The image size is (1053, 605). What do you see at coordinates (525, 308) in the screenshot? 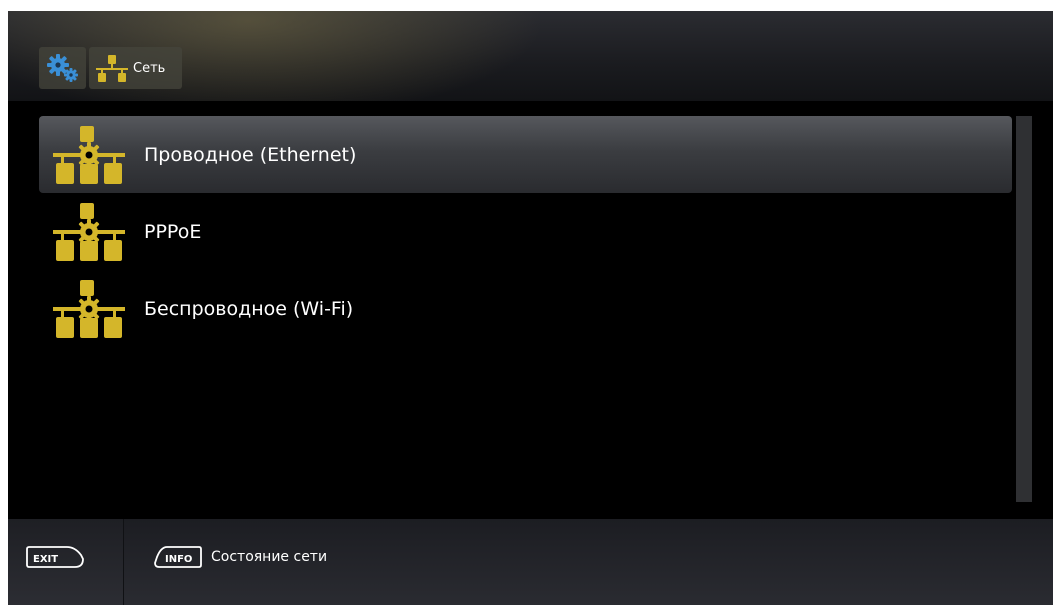
I see `menu-item-wifi: Беспроводное (Wi-Fi)` at bounding box center [525, 308].